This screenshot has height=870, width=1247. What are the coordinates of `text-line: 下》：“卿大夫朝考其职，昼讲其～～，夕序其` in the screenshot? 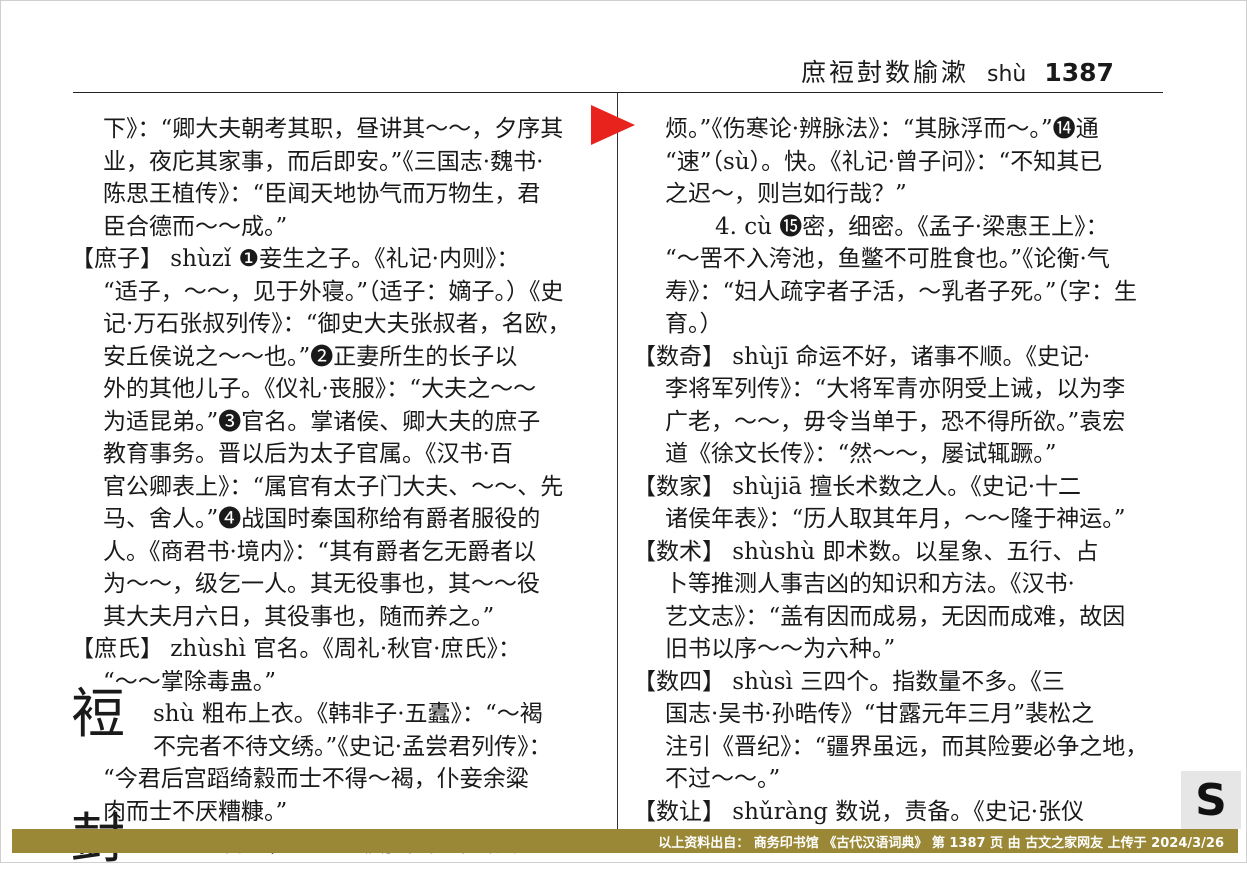 It's located at (333, 129).